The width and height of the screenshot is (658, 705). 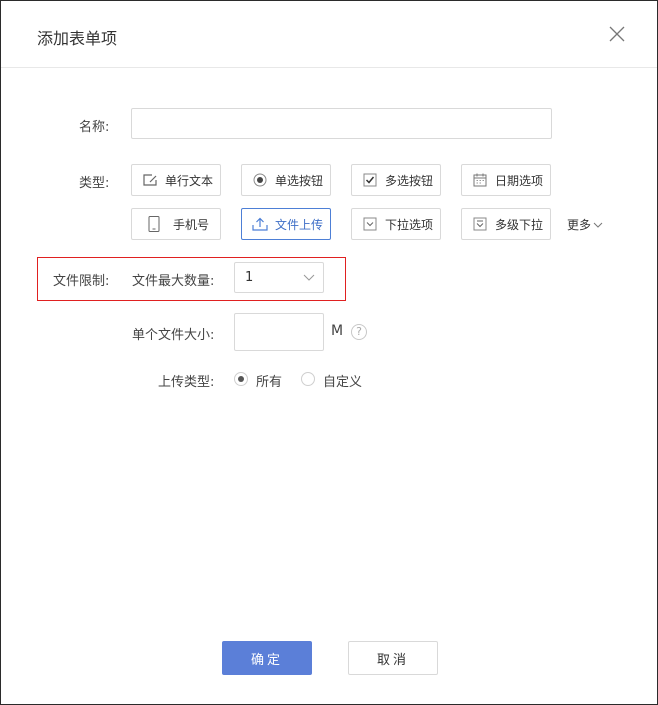 What do you see at coordinates (173, 335) in the screenshot?
I see `file-size-label: 单个文件大小:` at bounding box center [173, 335].